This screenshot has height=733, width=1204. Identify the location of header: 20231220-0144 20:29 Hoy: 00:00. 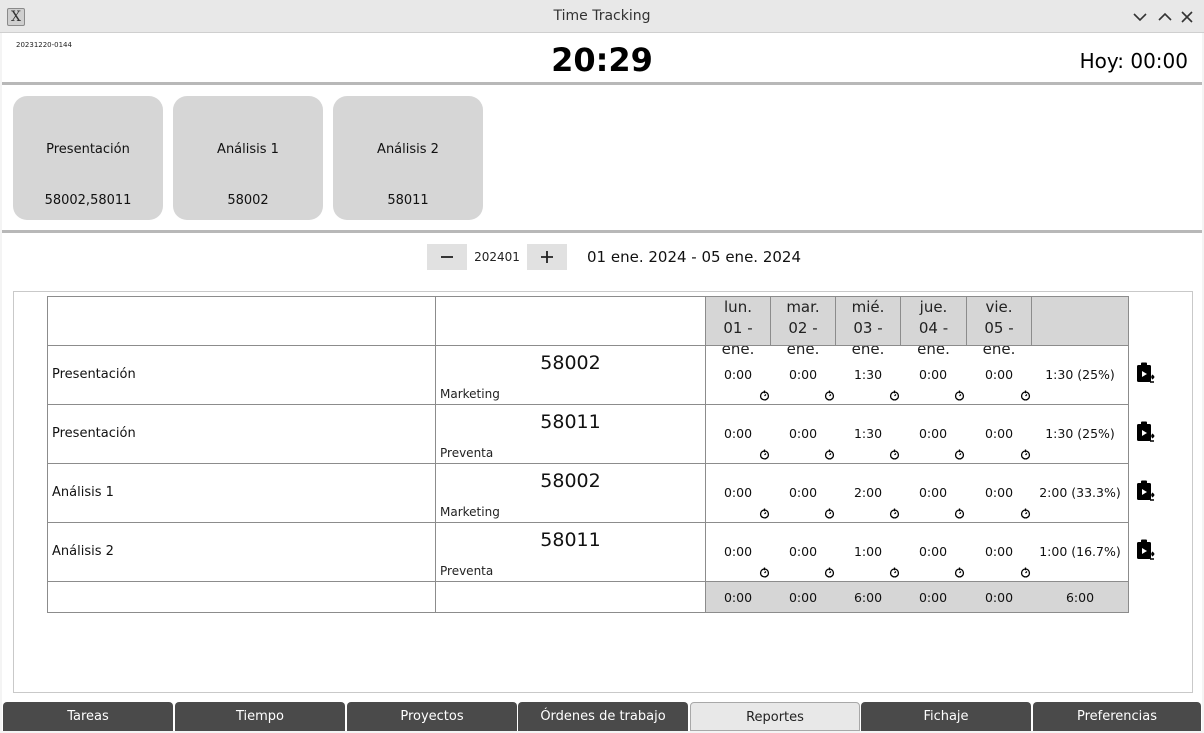
(602, 58).